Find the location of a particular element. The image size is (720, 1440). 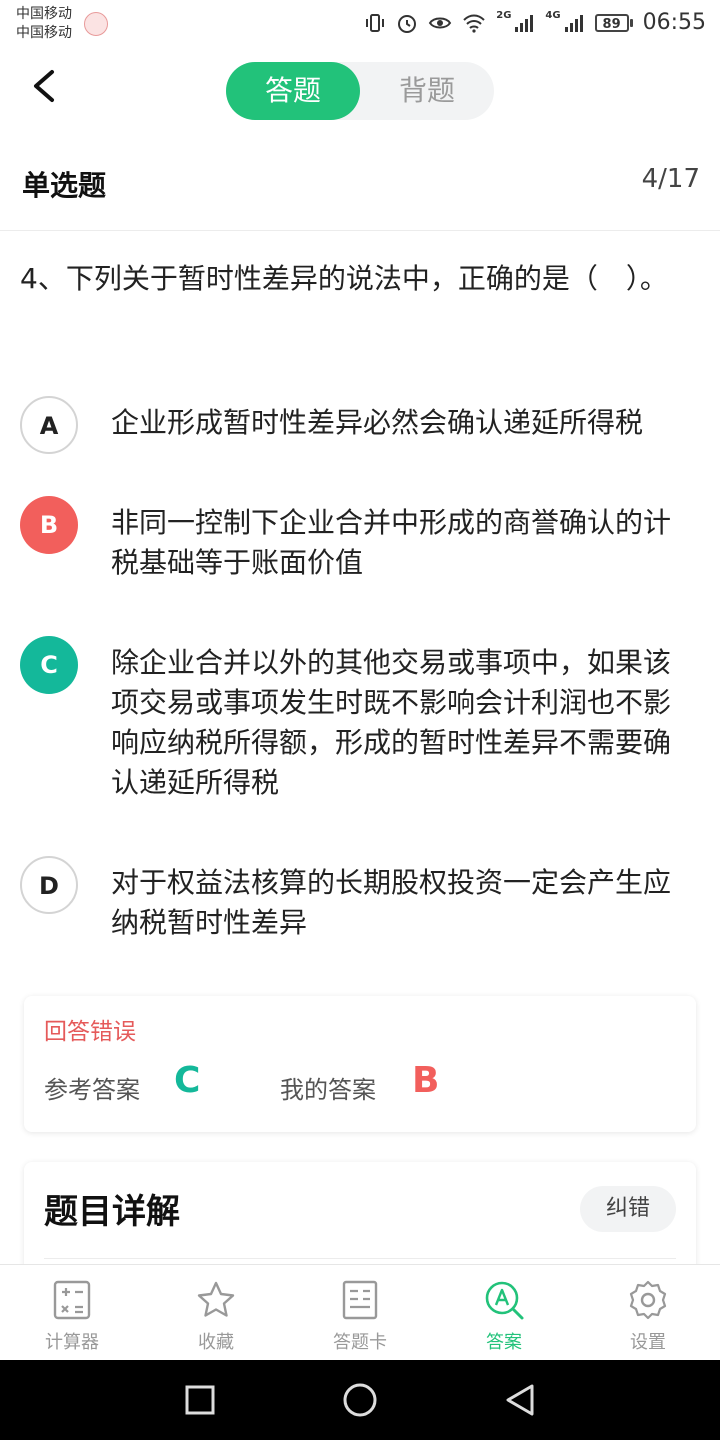

battery-level: 89 is located at coordinates (611, 22).